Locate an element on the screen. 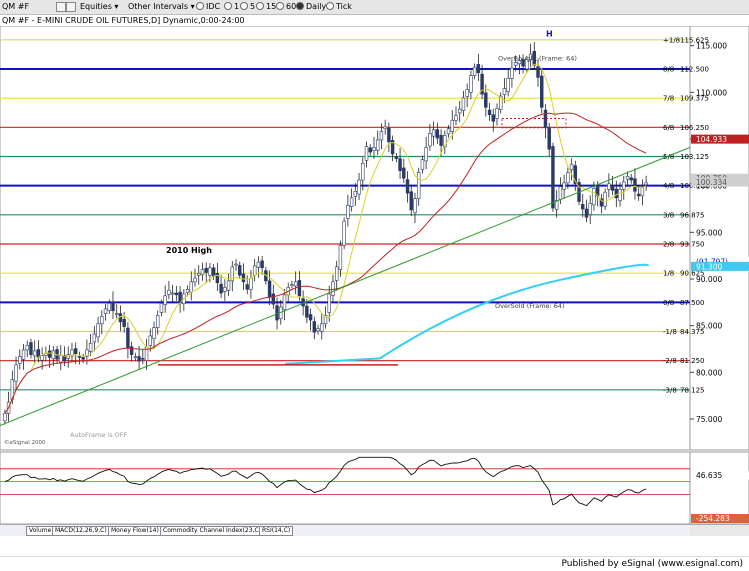 Image resolution: width=749 pixels, height=571 pixels. equities-menu: Equities ▾ is located at coordinates (99, 7).